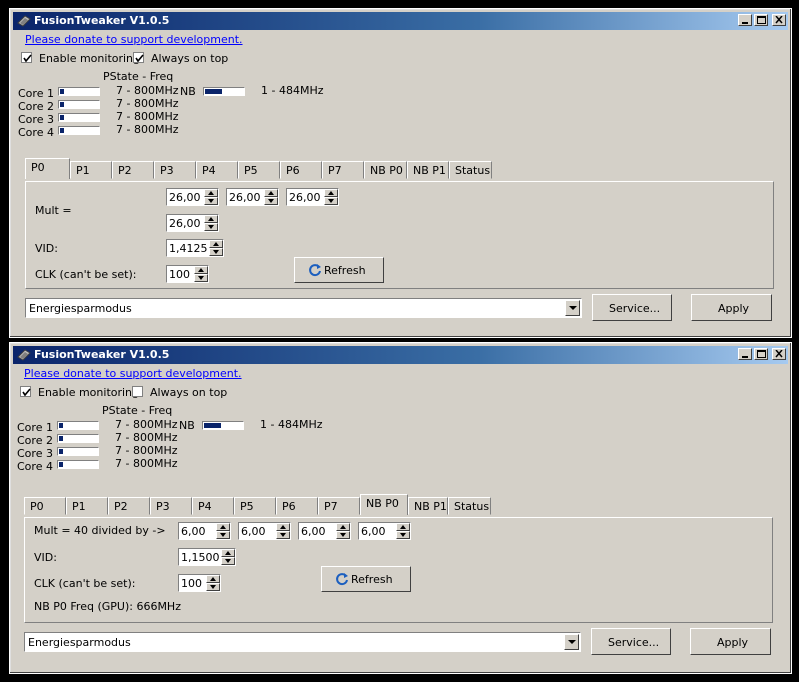 This screenshot has width=799, height=682. I want to click on mult-spinner-2: 6,00, so click(264, 531).